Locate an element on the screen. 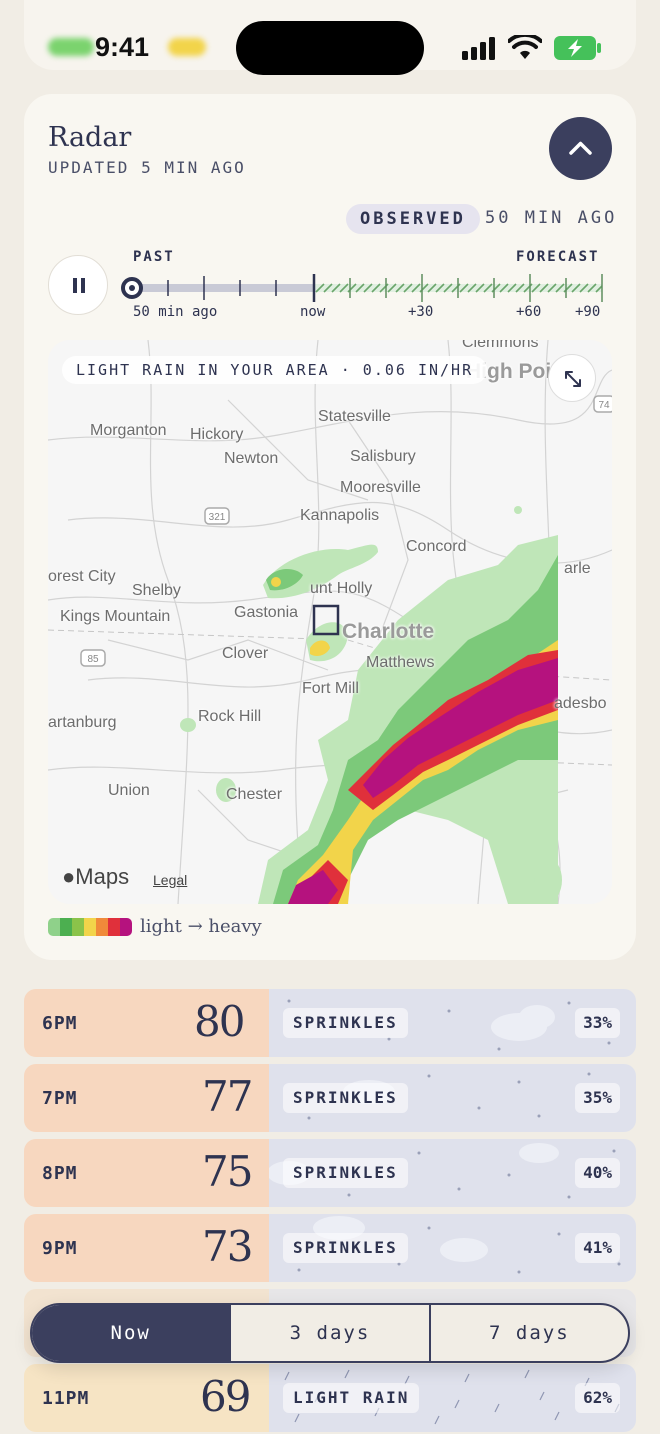  map-city-label: unt Holly is located at coordinates (341, 588).